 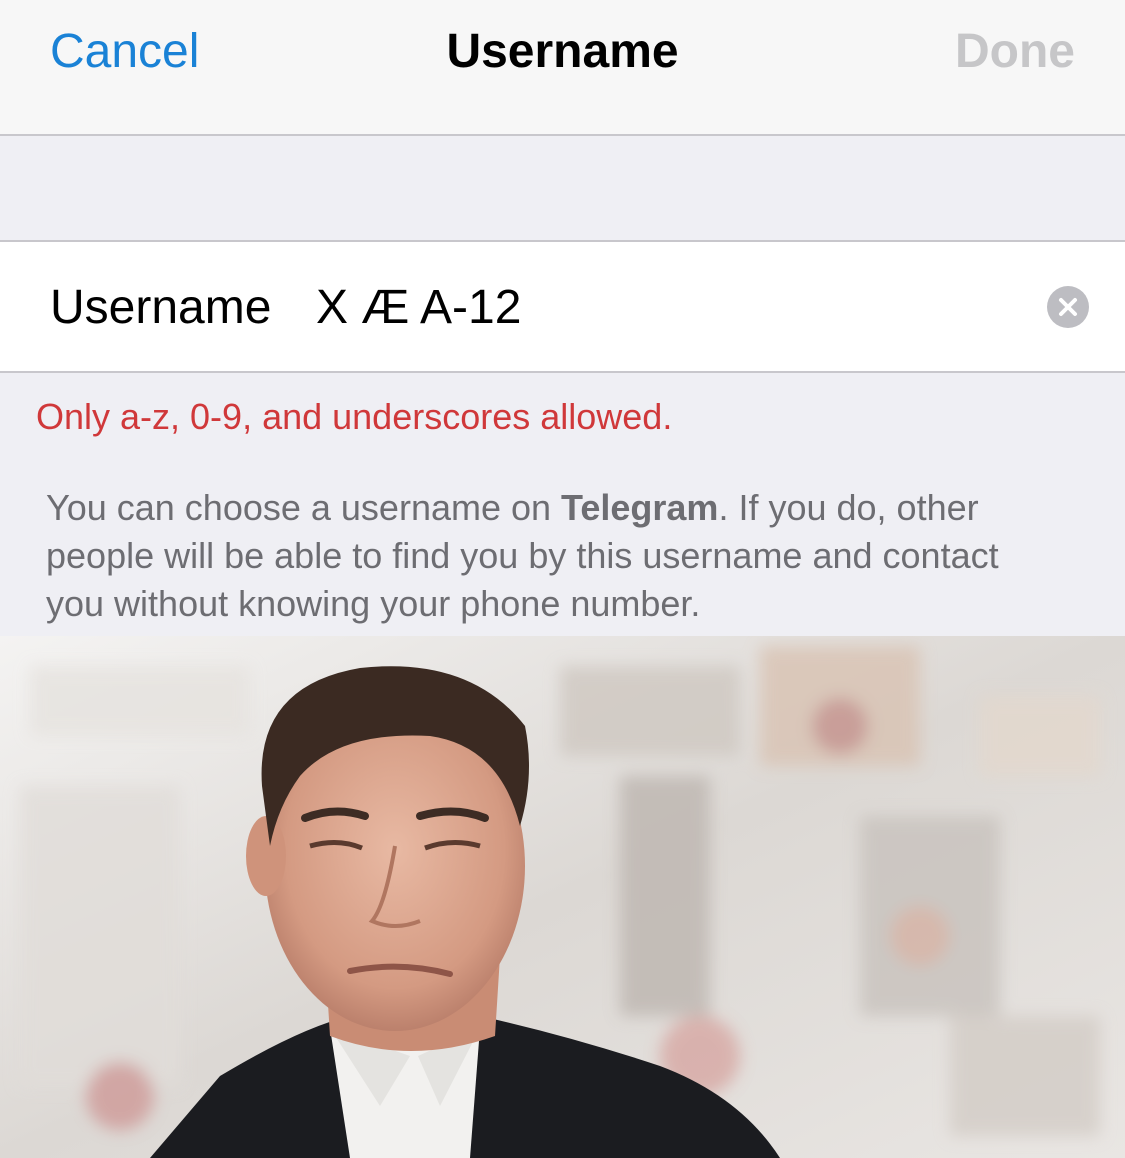 I want to click on username-input: X Æ A-12, so click(x=418, y=307).